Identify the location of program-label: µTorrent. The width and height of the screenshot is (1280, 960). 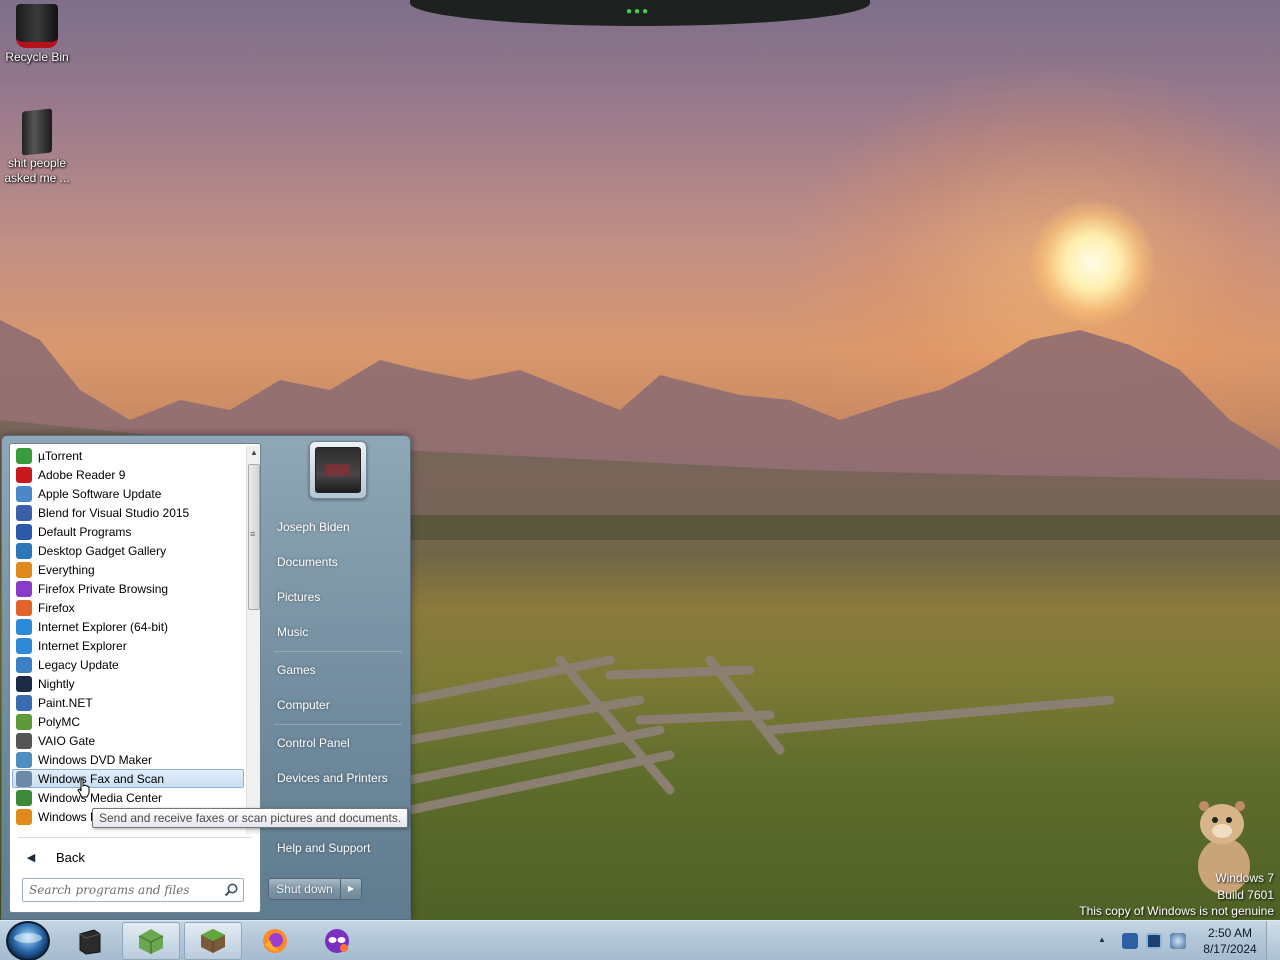
(60, 455).